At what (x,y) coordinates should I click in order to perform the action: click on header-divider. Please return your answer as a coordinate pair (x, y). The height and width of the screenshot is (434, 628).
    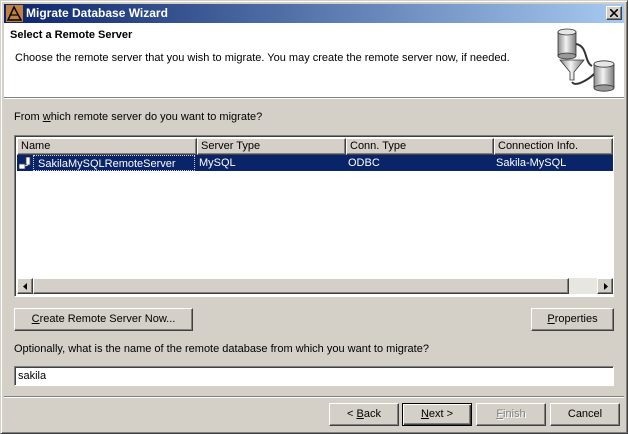
    Looking at the image, I should click on (314, 98).